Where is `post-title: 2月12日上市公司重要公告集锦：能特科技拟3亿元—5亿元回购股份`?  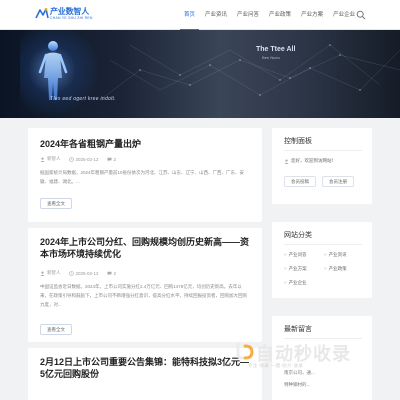 post-title: 2月12日上市公司重要公告集锦：能特科技拟3亿元—5亿元回购股份 is located at coordinates (146, 368).